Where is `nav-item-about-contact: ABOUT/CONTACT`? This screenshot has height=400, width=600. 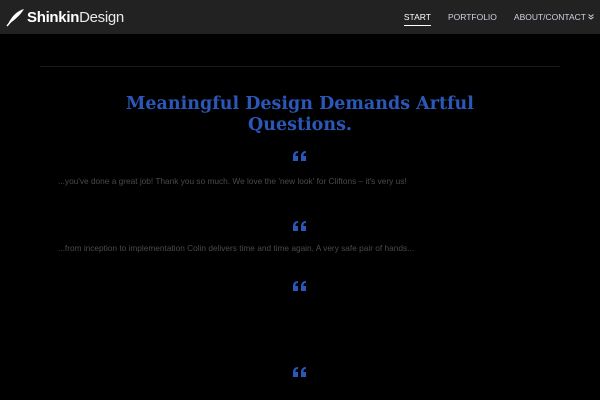
nav-item-about-contact: ABOUT/CONTACT is located at coordinates (554, 17).